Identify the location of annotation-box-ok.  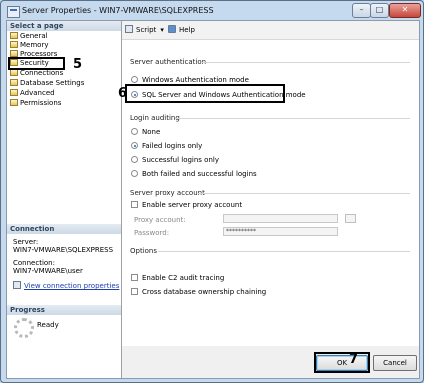
(342, 362).